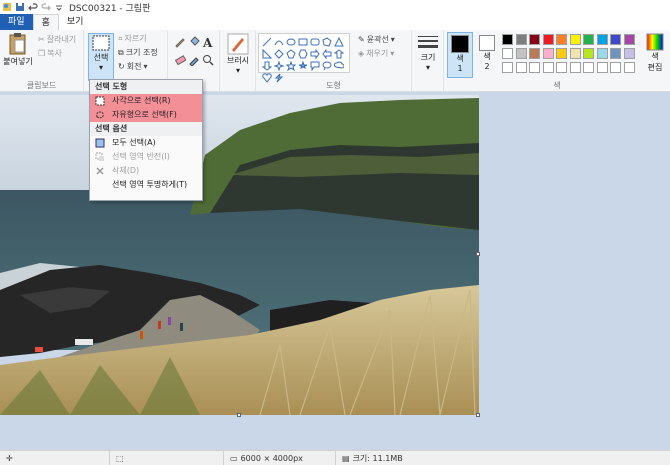  Describe the element at coordinates (376, 53) in the screenshot. I see `fill-button: ◈ 채우기 ▾` at that location.